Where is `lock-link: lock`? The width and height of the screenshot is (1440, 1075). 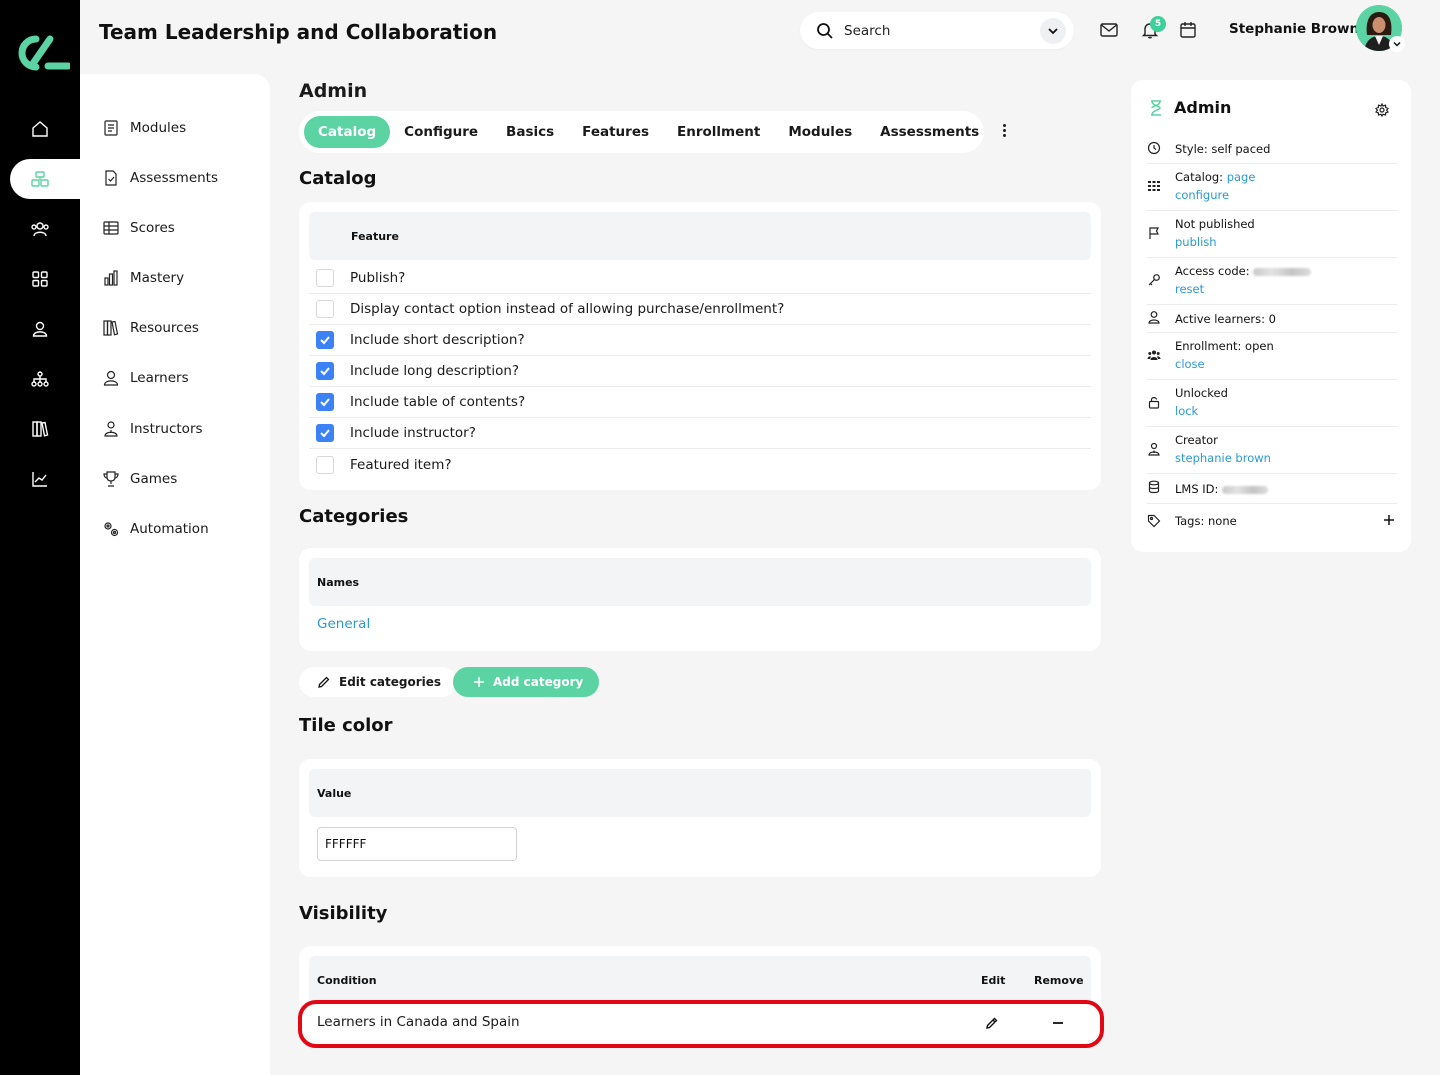
lock-link: lock is located at coordinates (1186, 411).